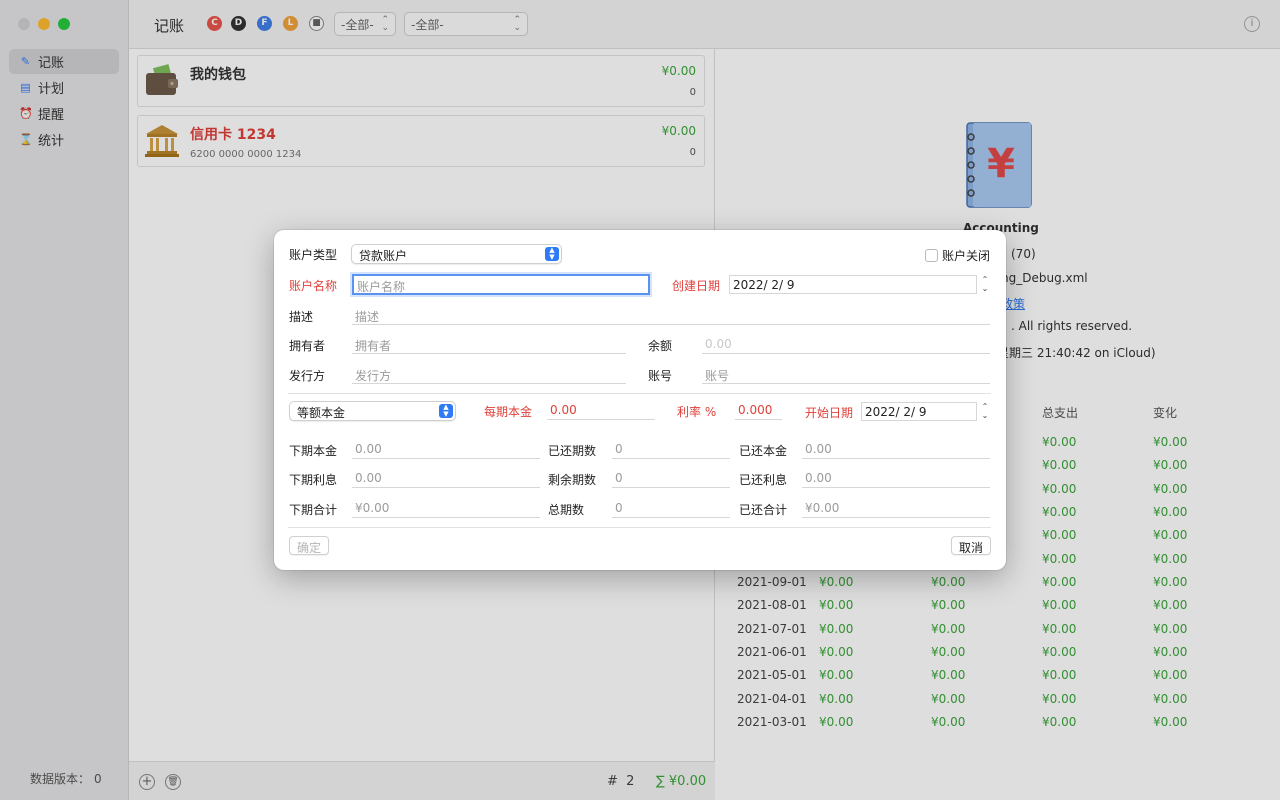 The width and height of the screenshot is (1280, 800). Describe the element at coordinates (763, 451) in the screenshot. I see `paid-principal-label: 已还本金` at that location.